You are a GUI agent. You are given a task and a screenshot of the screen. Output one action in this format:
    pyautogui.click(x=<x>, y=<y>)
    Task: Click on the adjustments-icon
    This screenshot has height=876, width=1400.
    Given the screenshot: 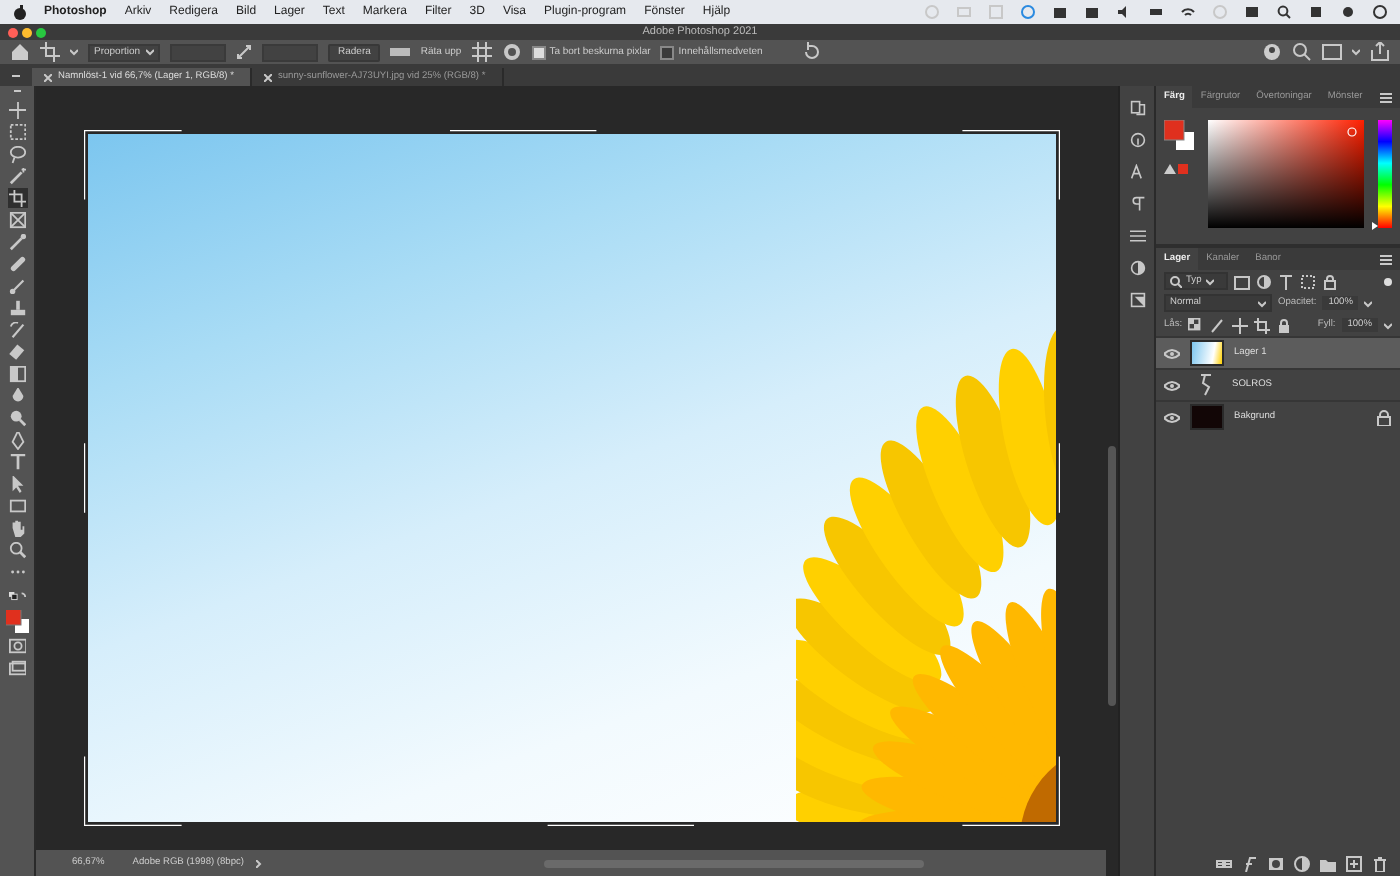 What is the action you would take?
    pyautogui.click(x=1137, y=236)
    